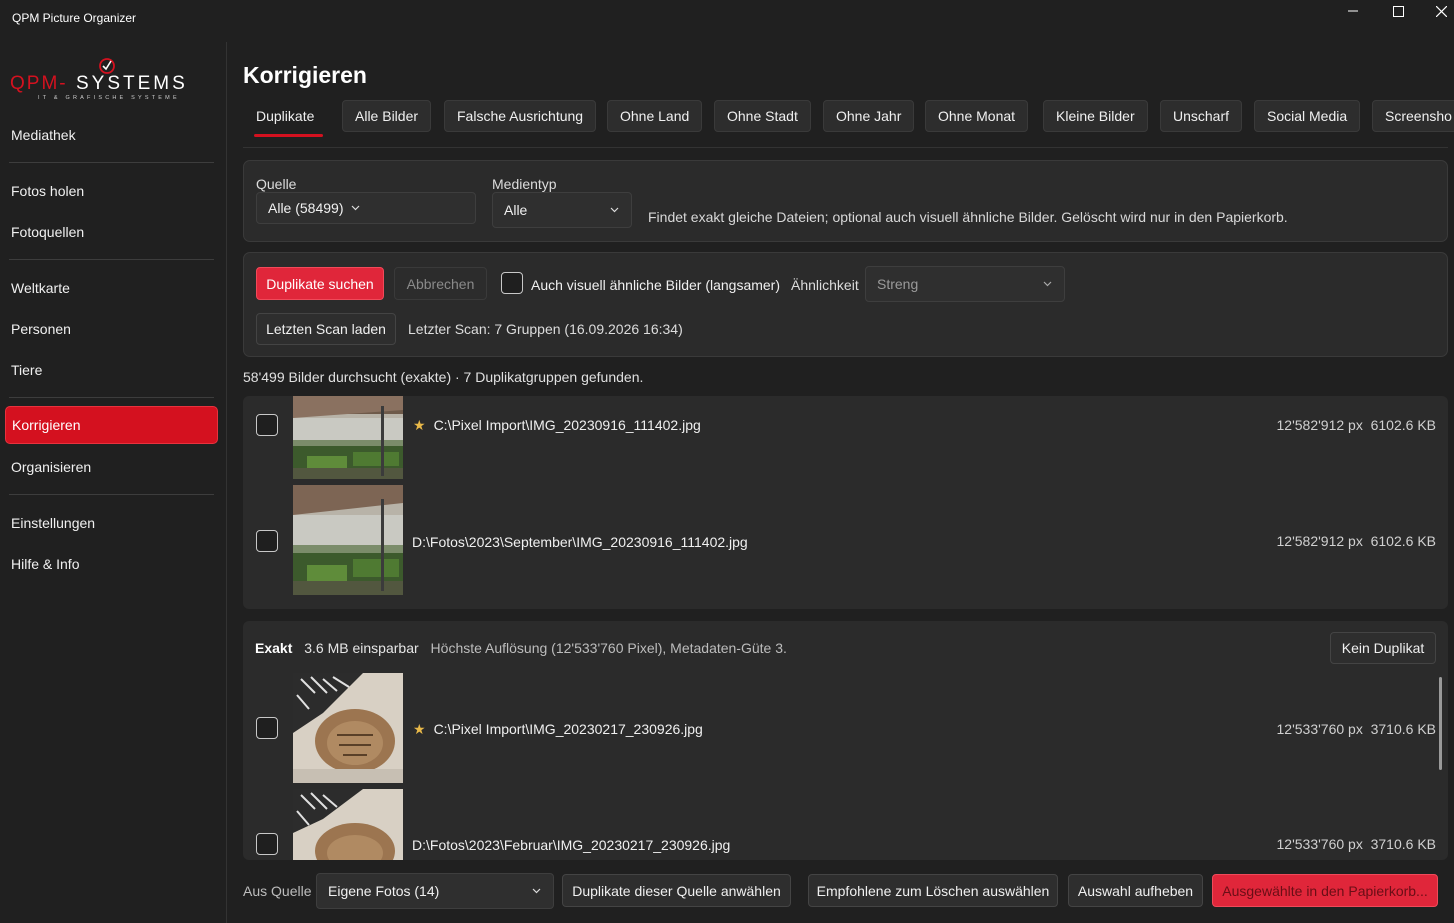 The width and height of the screenshot is (1454, 923). I want to click on tab-social-media: Social Media, so click(1307, 116).